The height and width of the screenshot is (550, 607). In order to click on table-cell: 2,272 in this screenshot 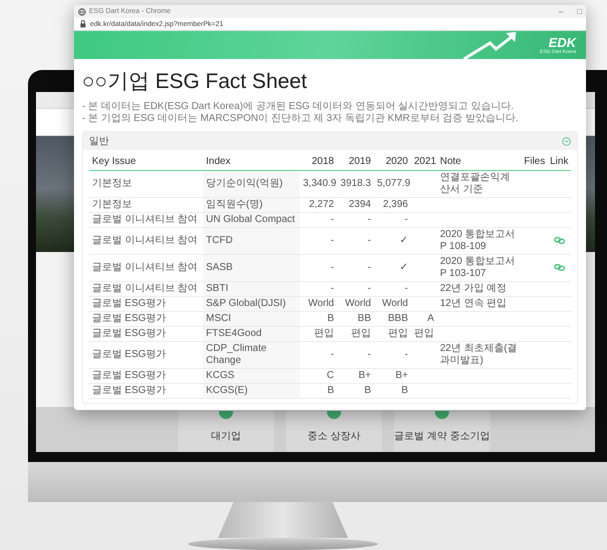, I will do `click(321, 204)`.